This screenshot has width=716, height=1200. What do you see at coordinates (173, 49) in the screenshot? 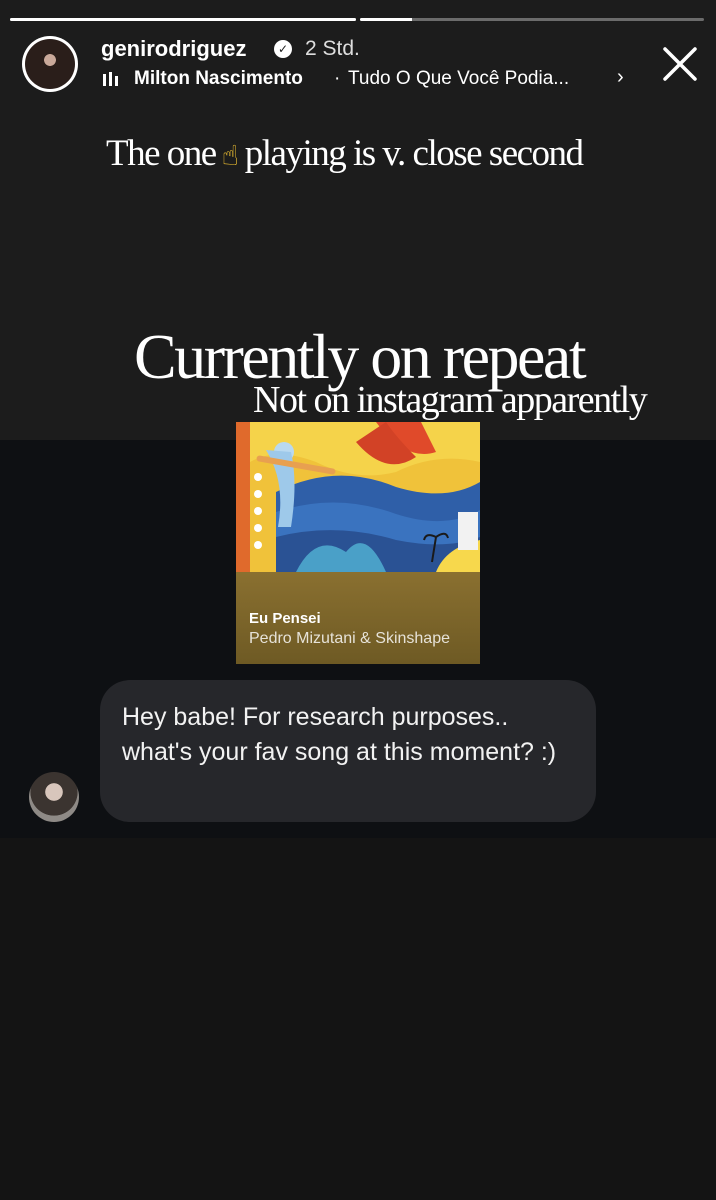
I see `username: genirodriguez` at bounding box center [173, 49].